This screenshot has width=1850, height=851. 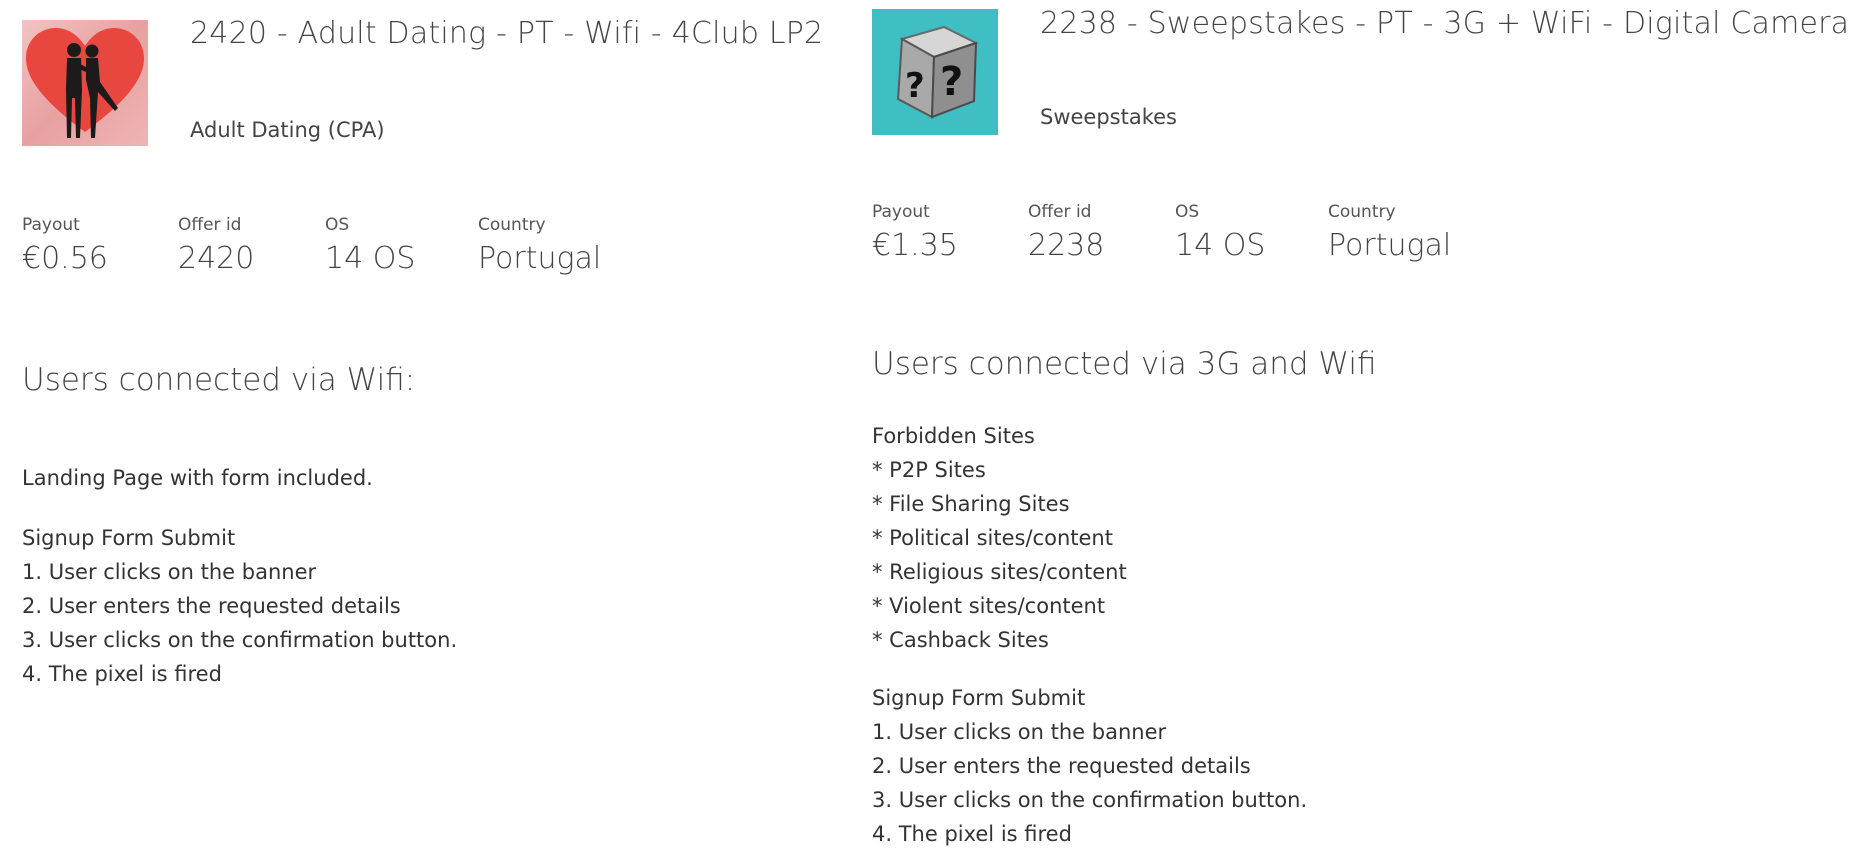 What do you see at coordinates (953, 436) in the screenshot?
I see `forbidden-title: Forbidden Sites` at bounding box center [953, 436].